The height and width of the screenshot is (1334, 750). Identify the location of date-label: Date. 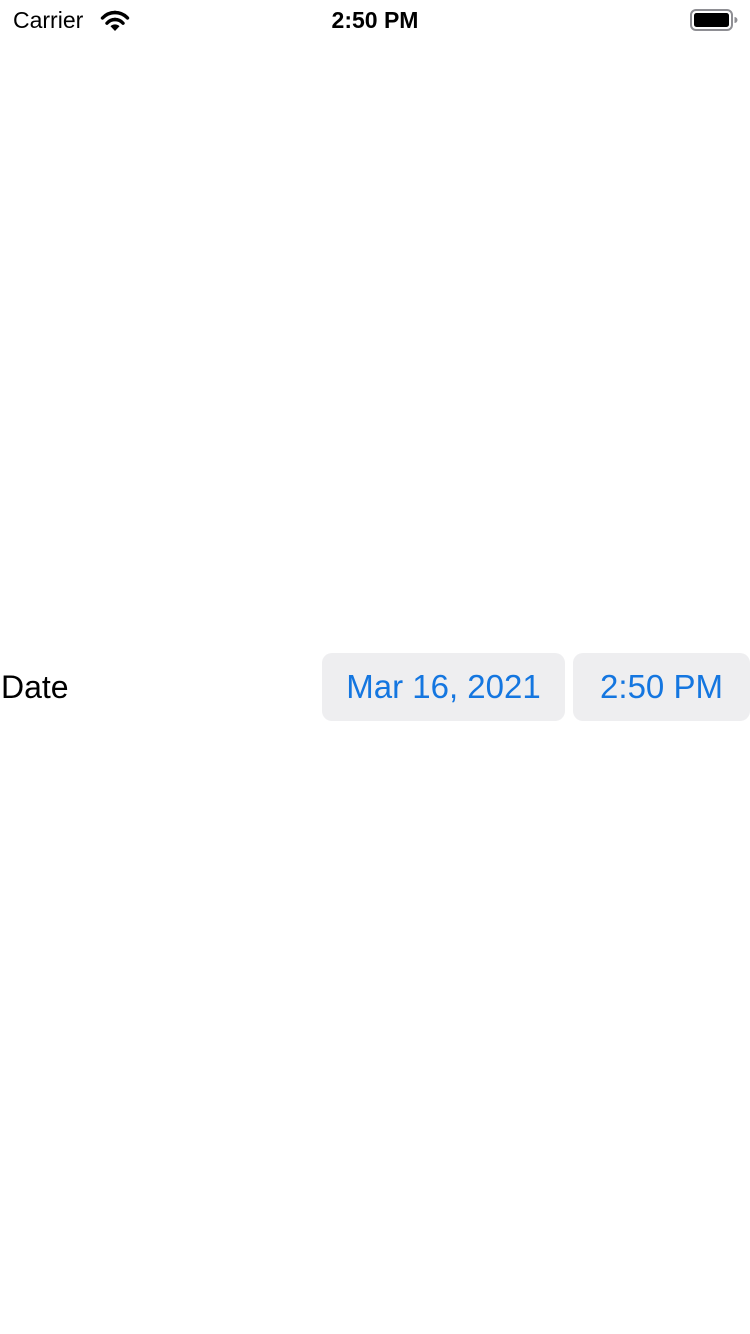
(35, 687).